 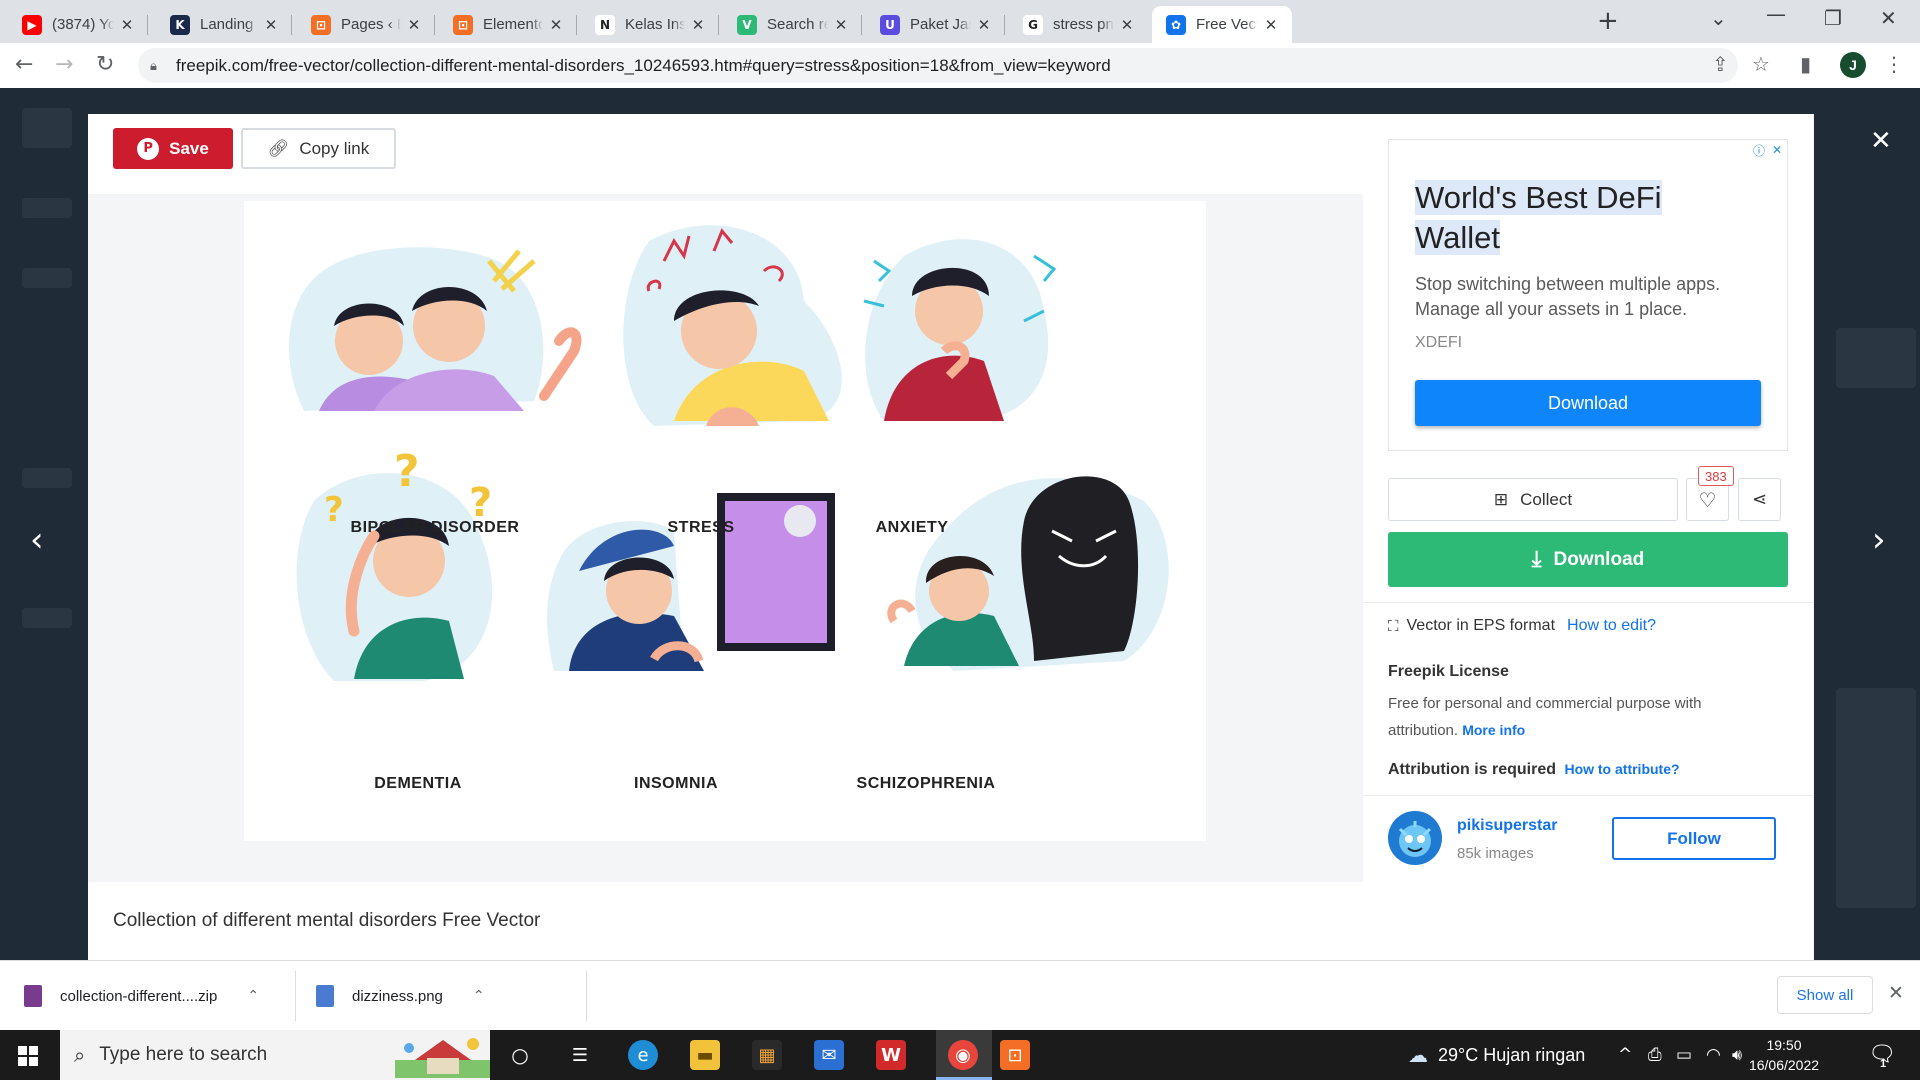 What do you see at coordinates (701, 527) in the screenshot?
I see `illustration-label: STRESS` at bounding box center [701, 527].